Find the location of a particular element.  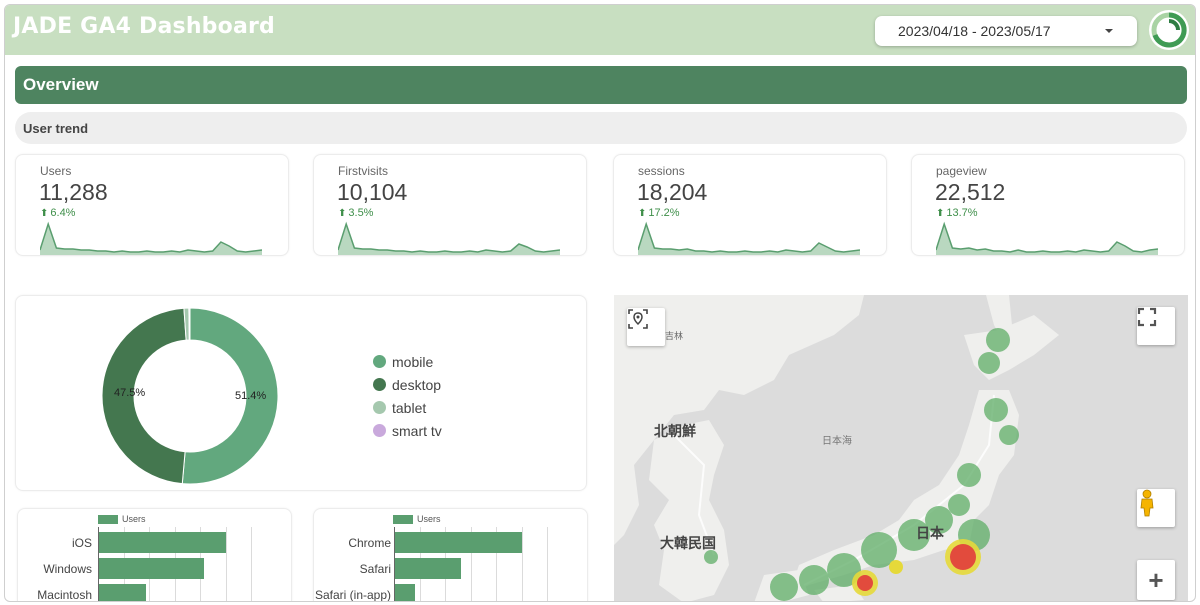

kpi-label: Firstvisits is located at coordinates (363, 171).